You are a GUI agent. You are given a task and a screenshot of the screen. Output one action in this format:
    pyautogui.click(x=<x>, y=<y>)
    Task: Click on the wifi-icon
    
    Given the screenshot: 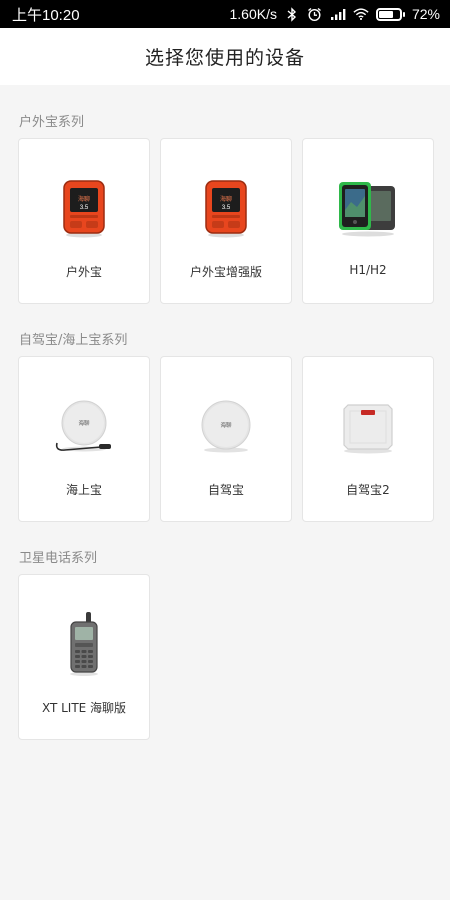 What is the action you would take?
    pyautogui.click(x=361, y=14)
    